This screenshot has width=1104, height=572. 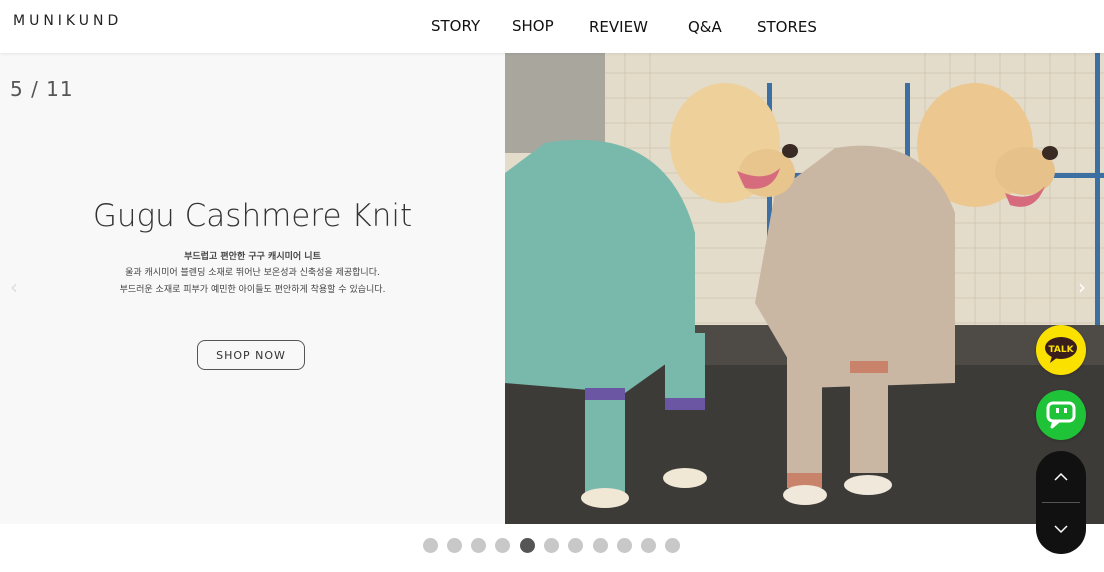 I want to click on chevron-up-icon, so click(x=1061, y=476).